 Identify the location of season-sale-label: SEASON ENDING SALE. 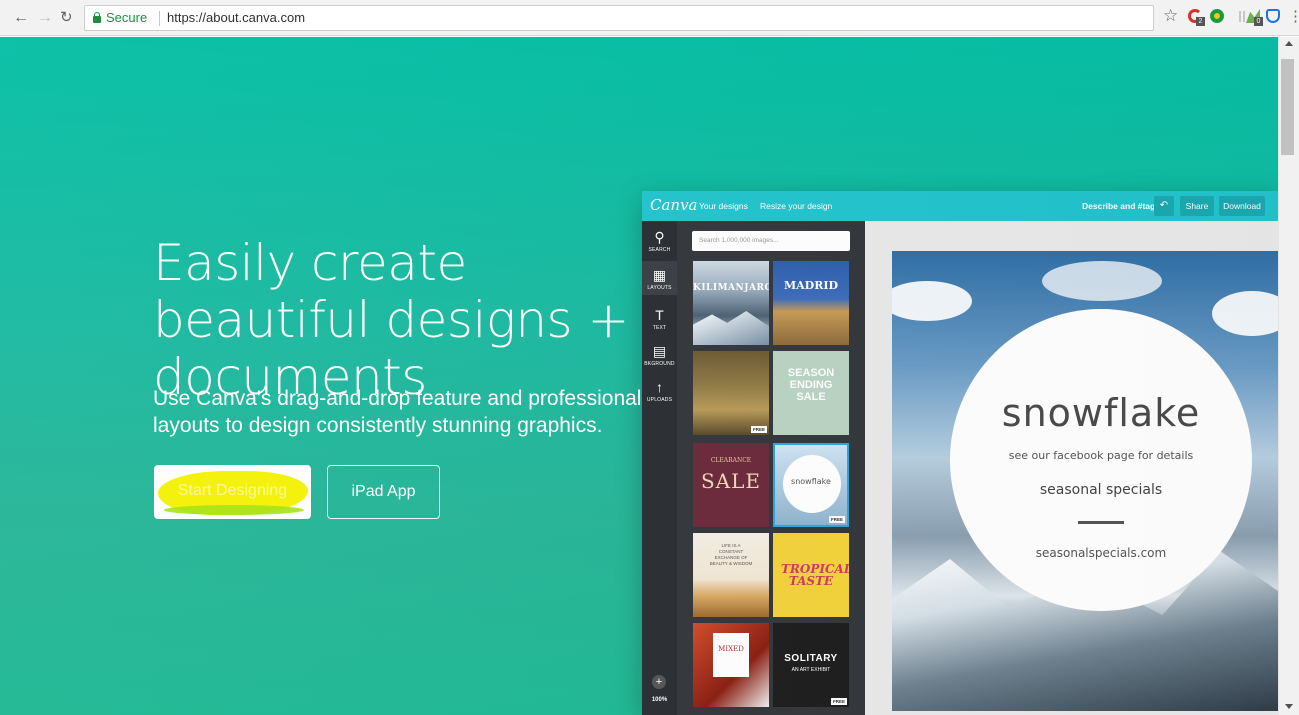
(811, 385).